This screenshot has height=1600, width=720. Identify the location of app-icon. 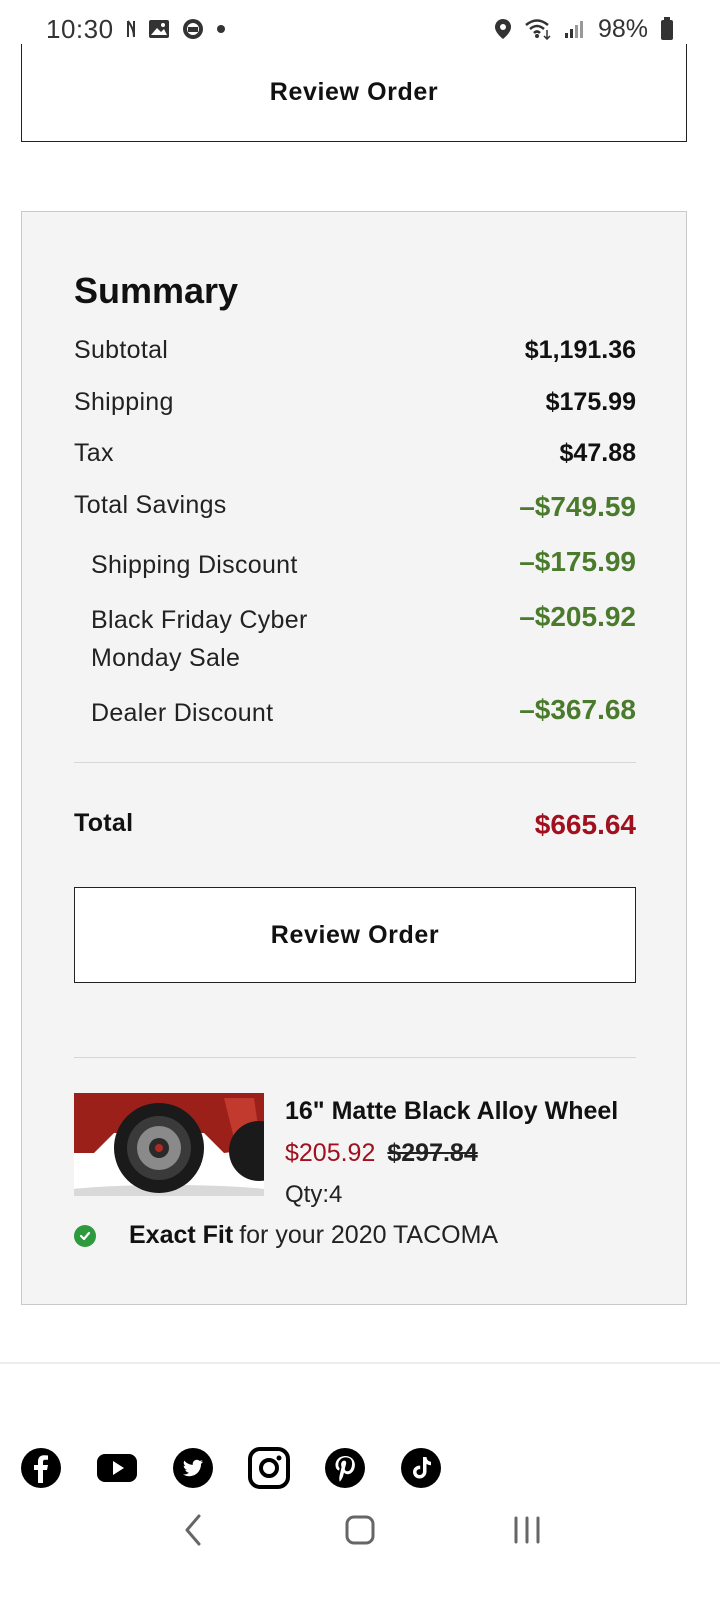
(193, 29).